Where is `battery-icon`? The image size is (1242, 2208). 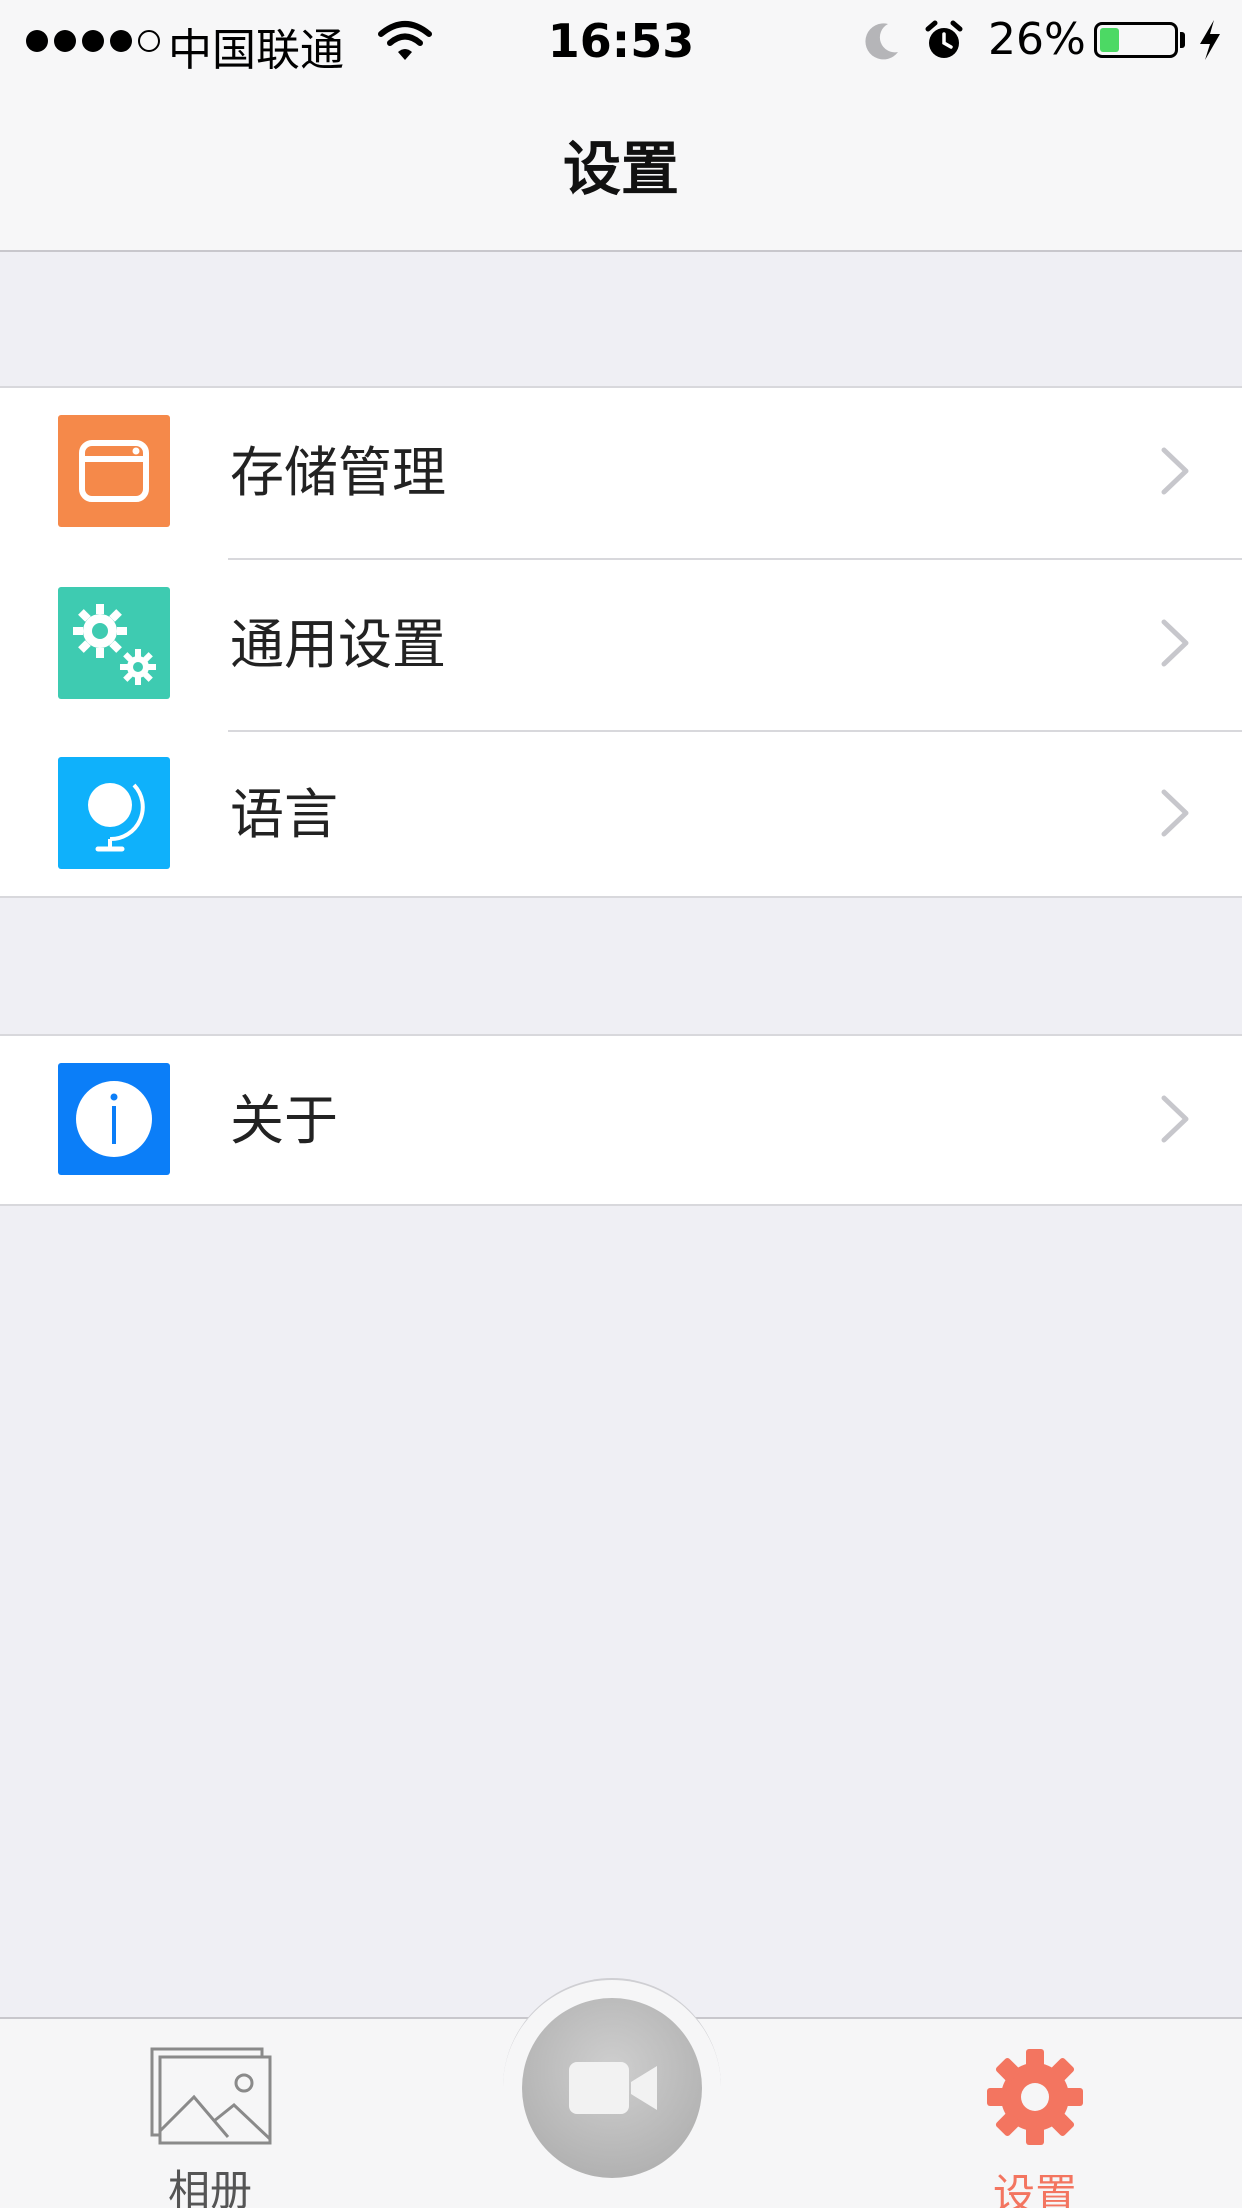
battery-icon is located at coordinates (1136, 40).